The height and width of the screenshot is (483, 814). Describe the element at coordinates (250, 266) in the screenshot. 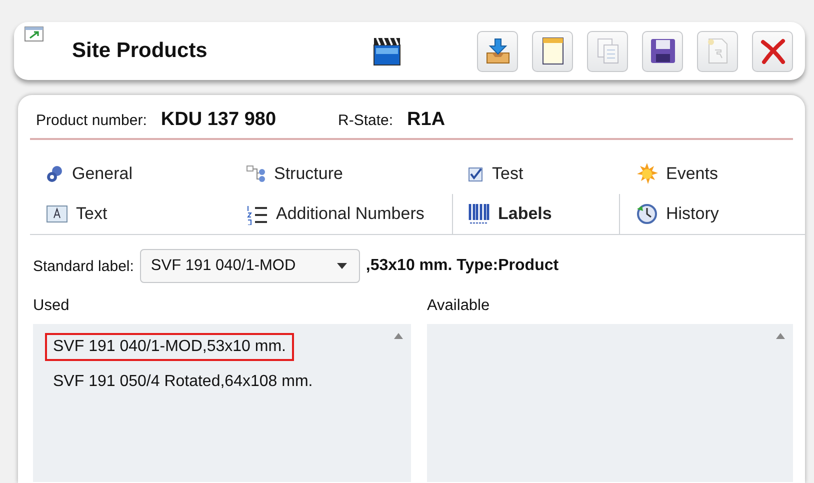

I see `label-dropdown: SVF 191 040/1-MOD` at that location.